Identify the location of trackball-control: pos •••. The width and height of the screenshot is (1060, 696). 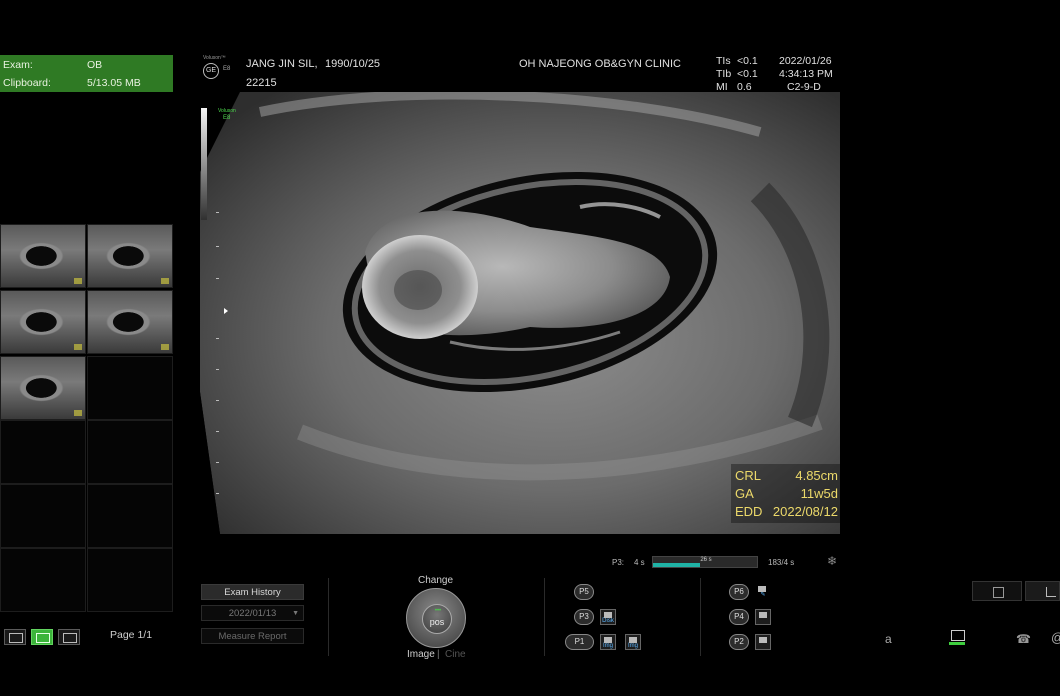
(436, 618).